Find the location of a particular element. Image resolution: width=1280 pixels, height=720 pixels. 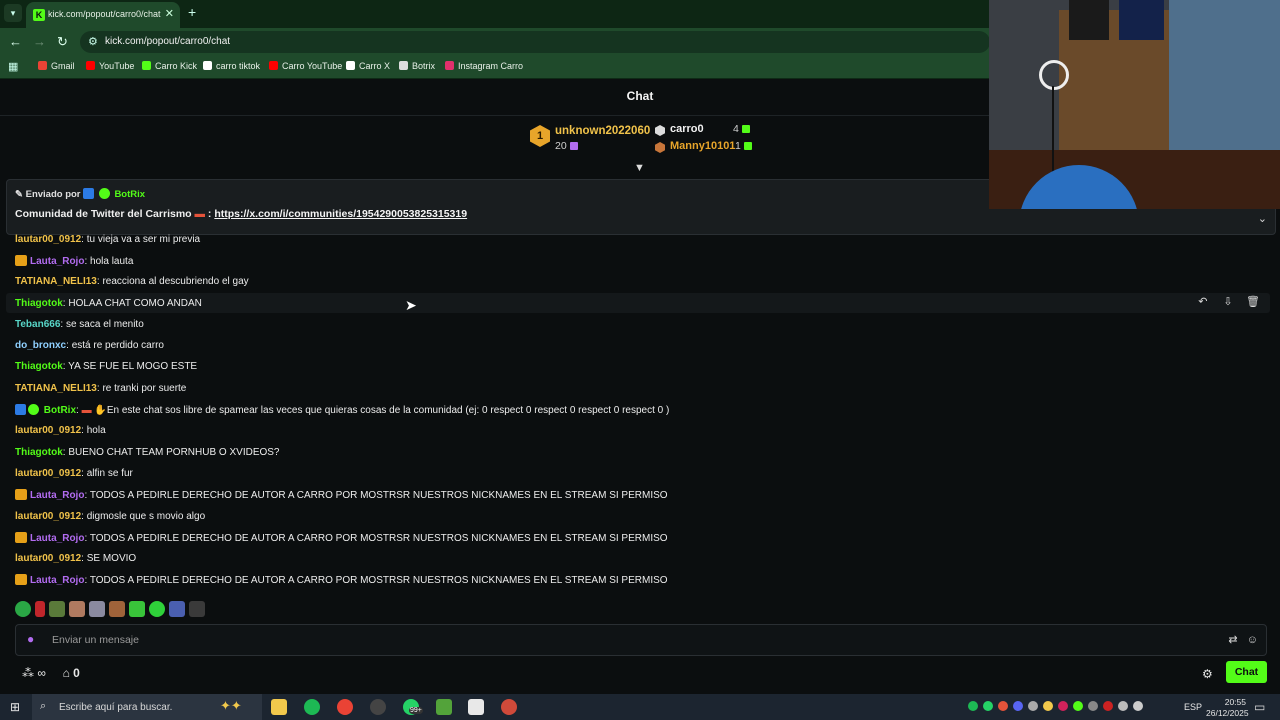

leaderboard-third-name: Manny10101 is located at coordinates (702, 146).